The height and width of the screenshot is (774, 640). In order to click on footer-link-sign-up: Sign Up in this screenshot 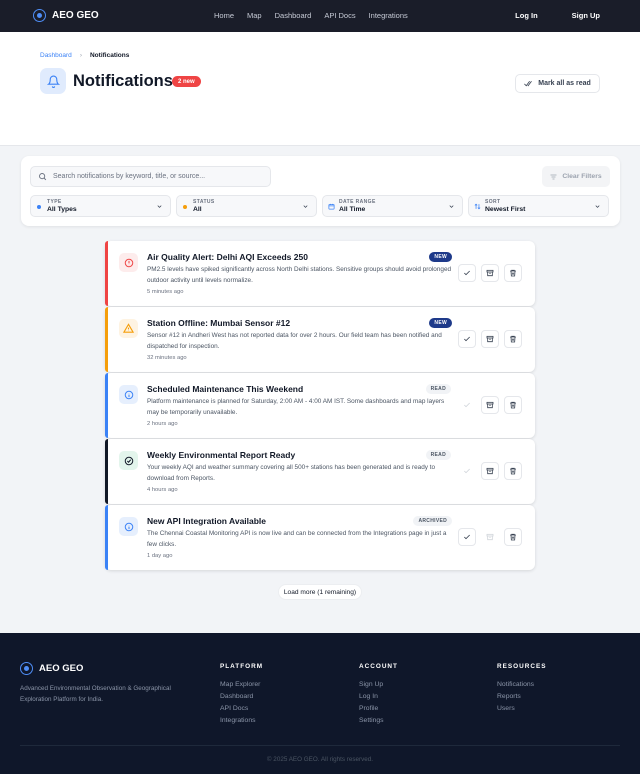, I will do `click(378, 685)`.